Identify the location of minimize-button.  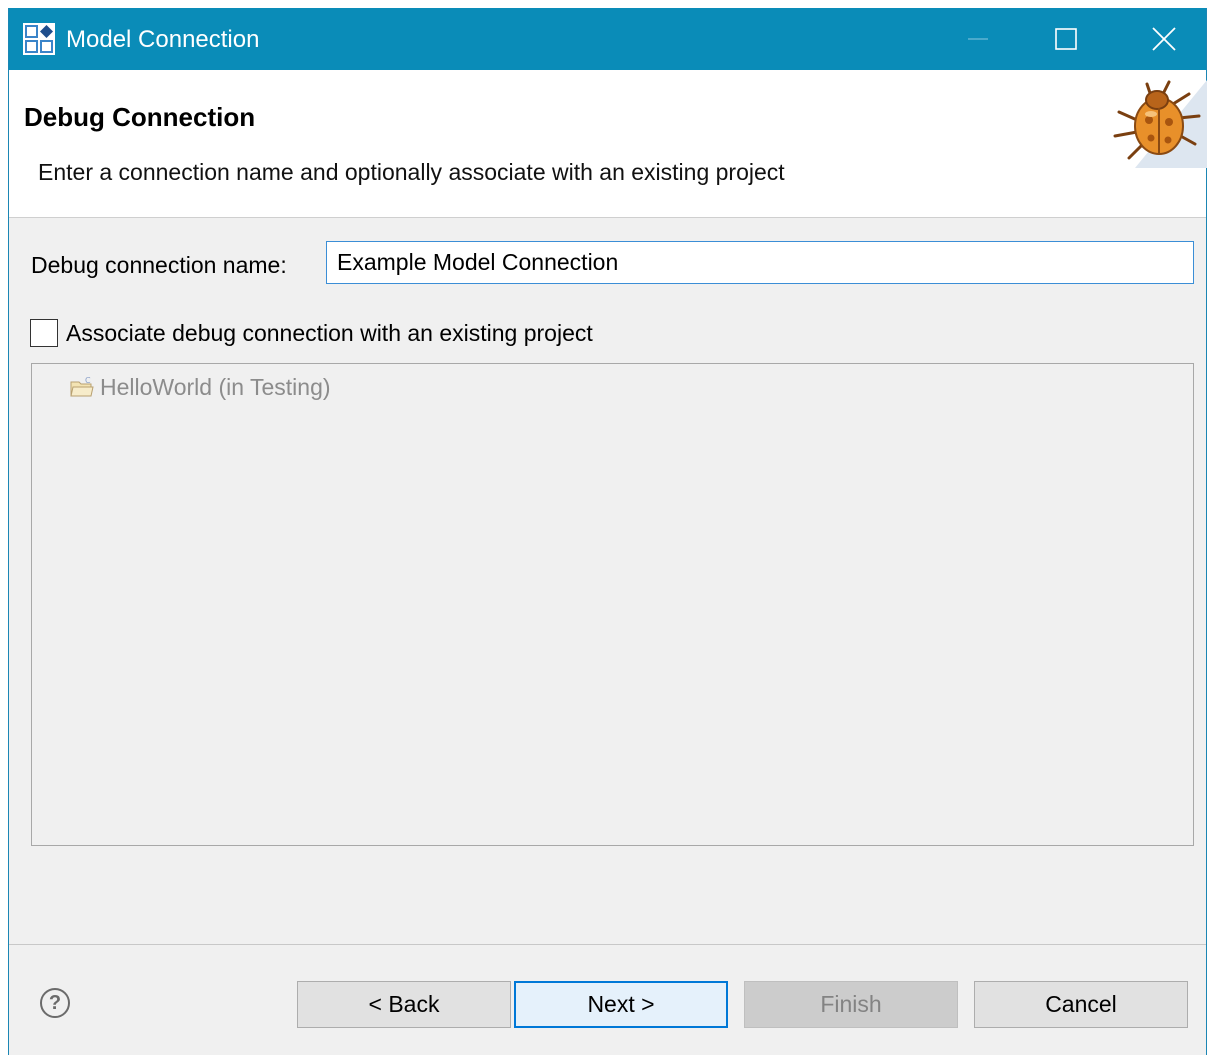
(978, 39).